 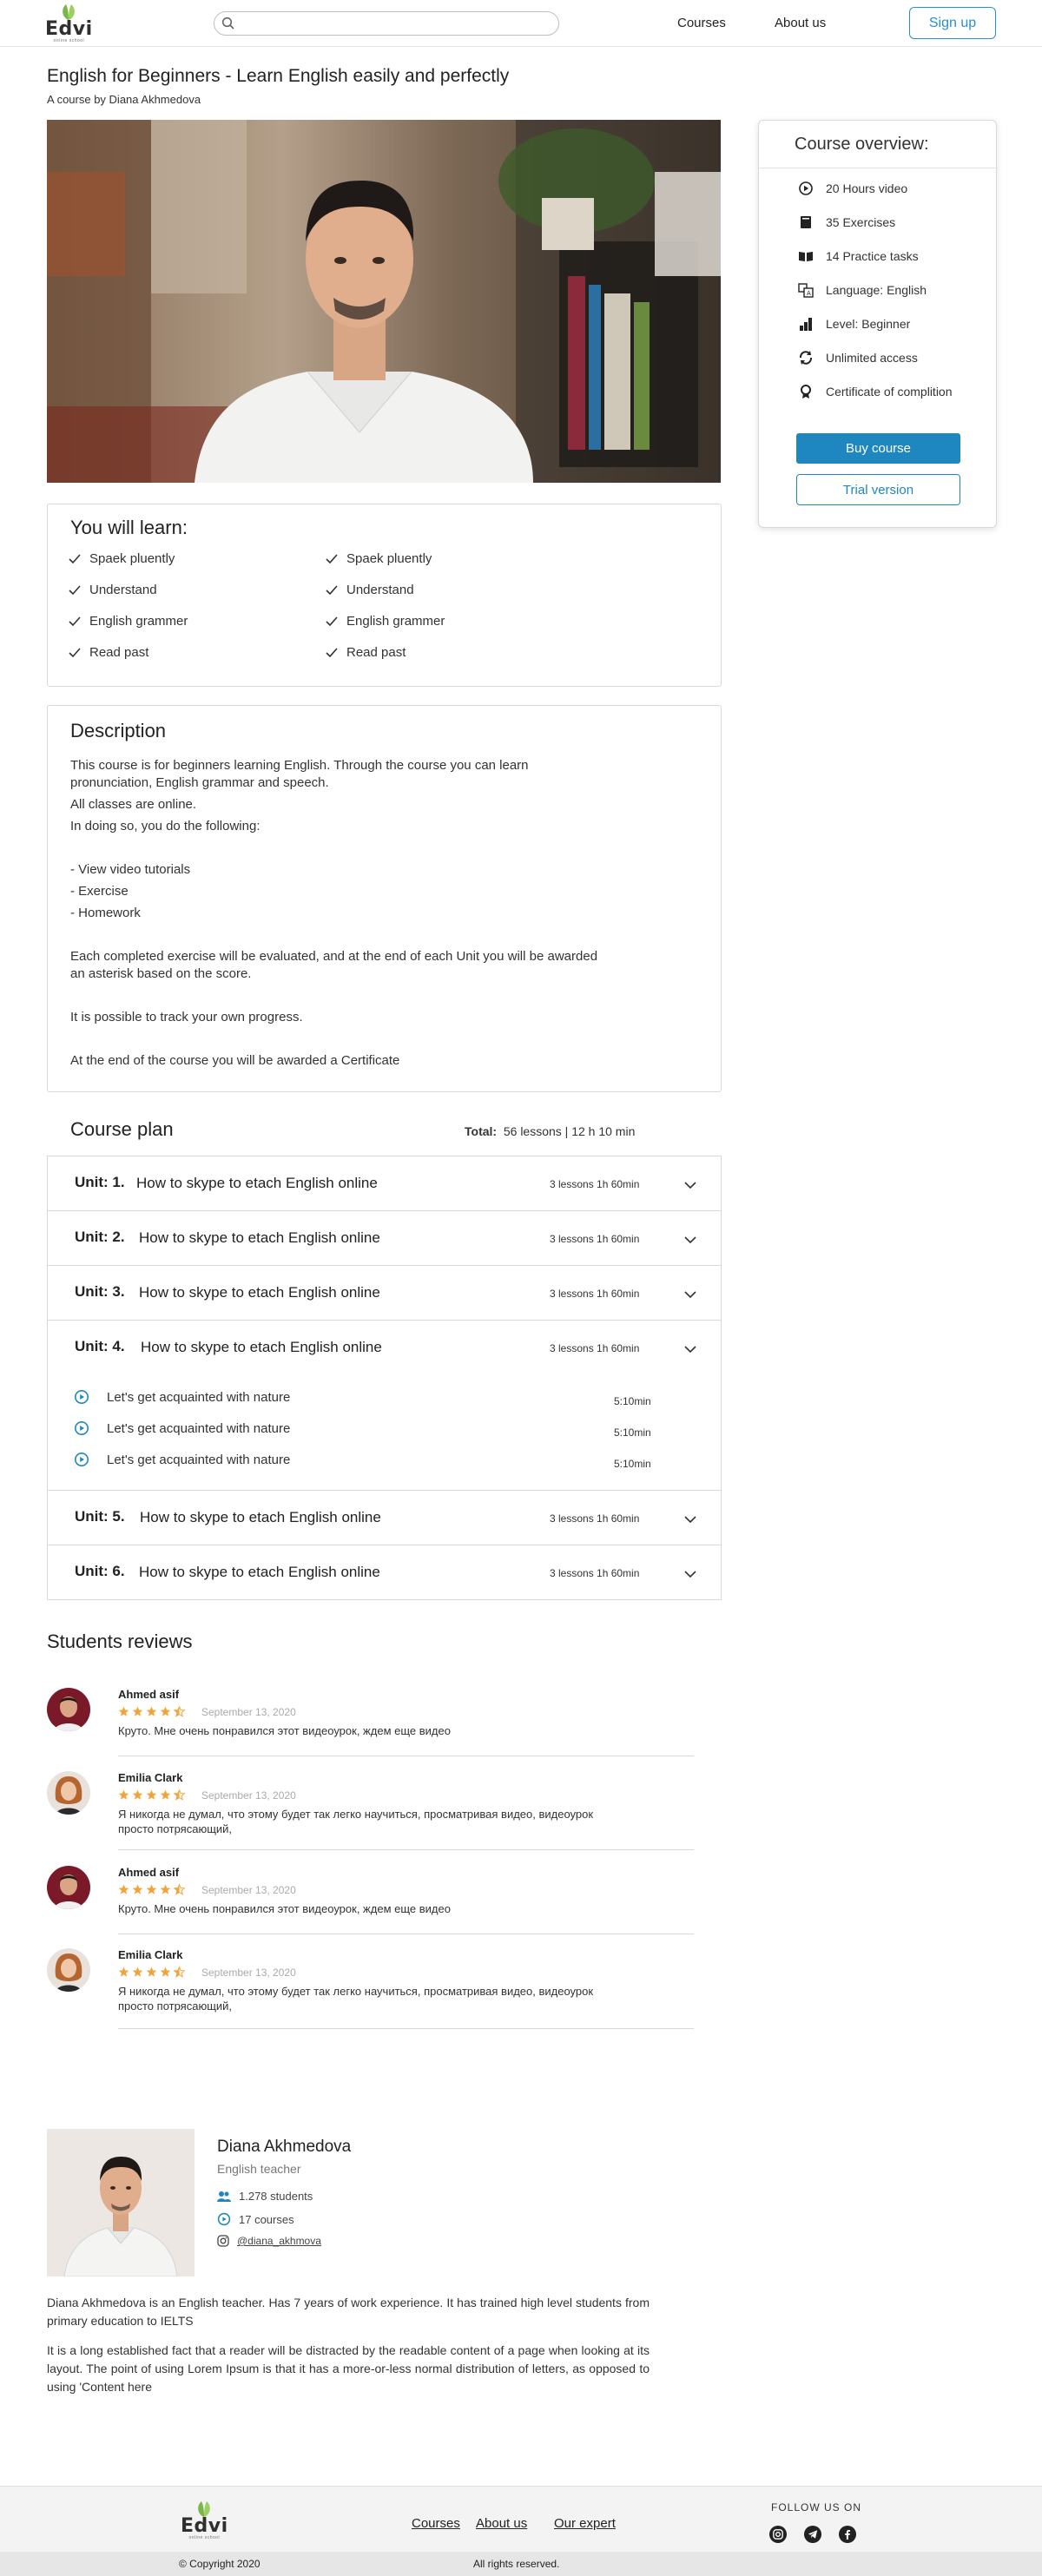 I want to click on telegram-icon, so click(x=812, y=2534).